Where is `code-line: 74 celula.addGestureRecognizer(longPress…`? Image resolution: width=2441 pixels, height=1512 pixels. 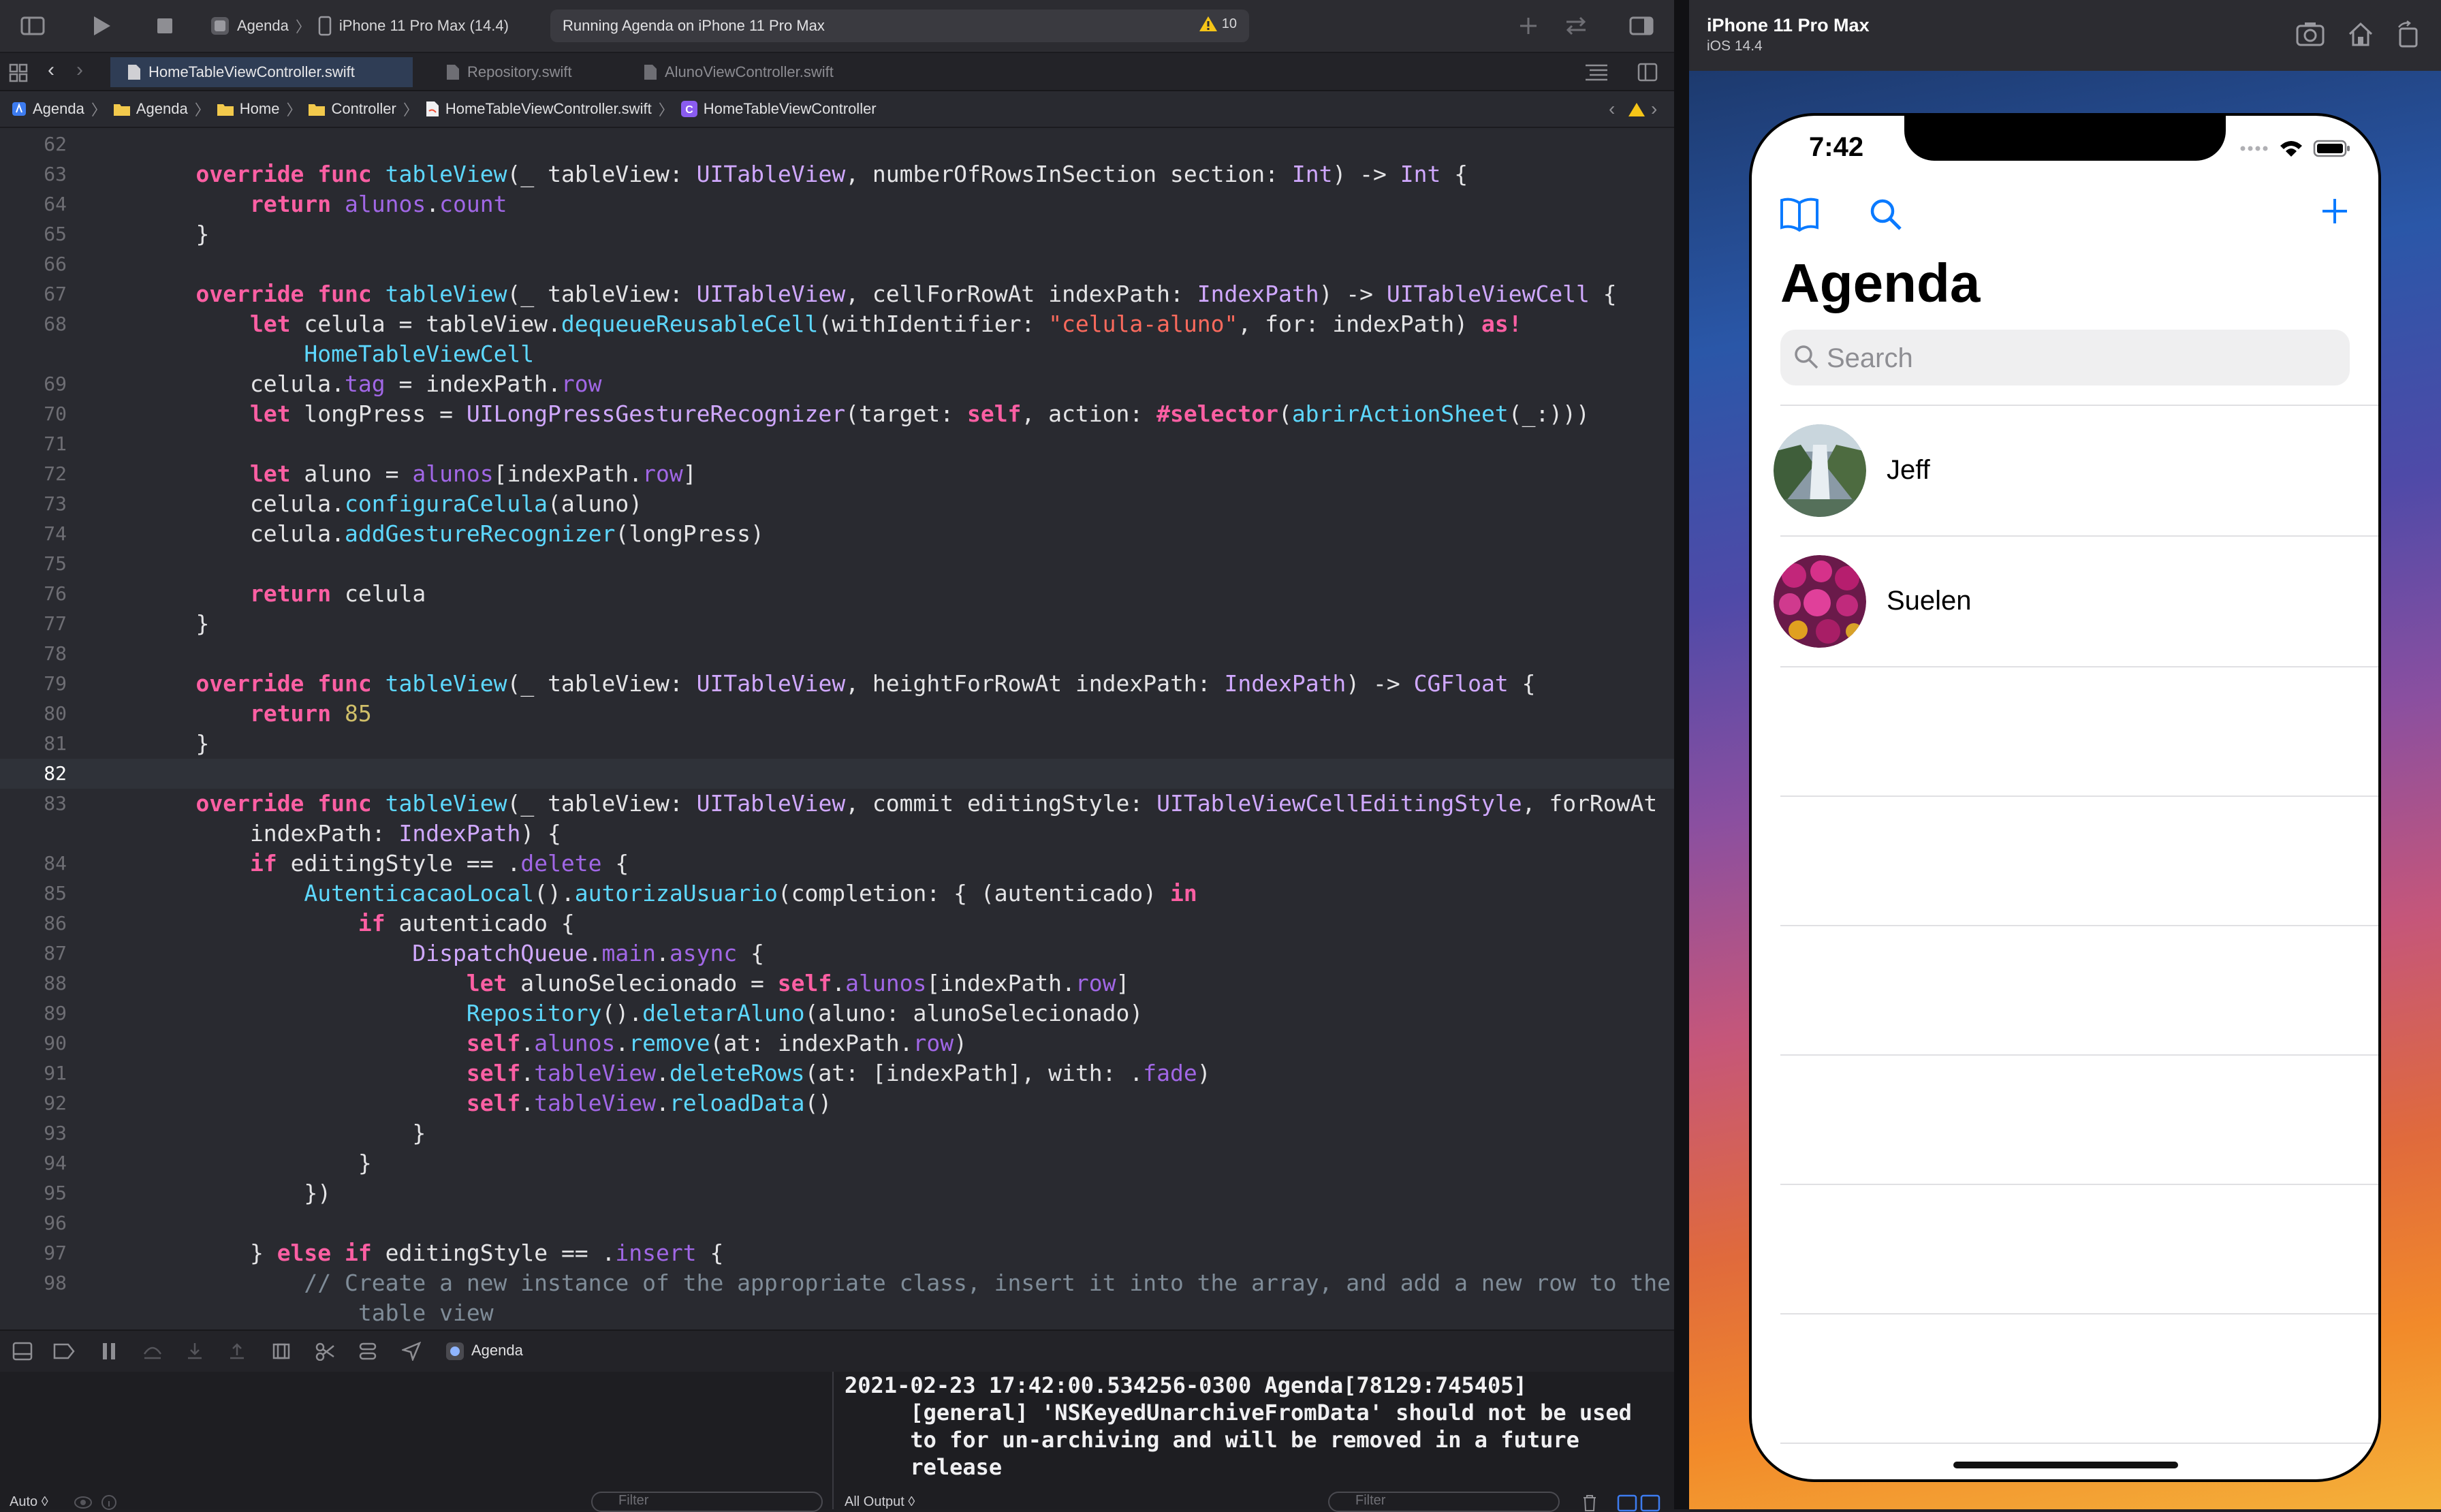 code-line: 74 celula.addGestureRecognizer(longPress… is located at coordinates (837, 534).